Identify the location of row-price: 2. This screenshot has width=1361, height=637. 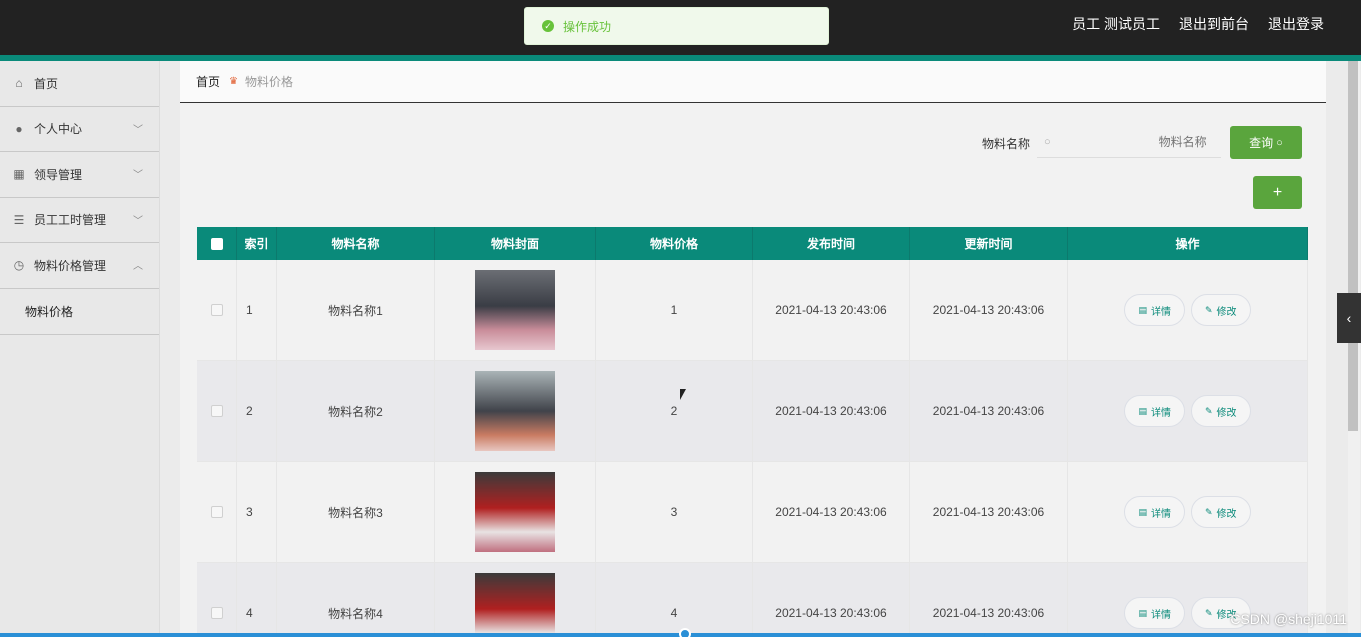
(674, 411).